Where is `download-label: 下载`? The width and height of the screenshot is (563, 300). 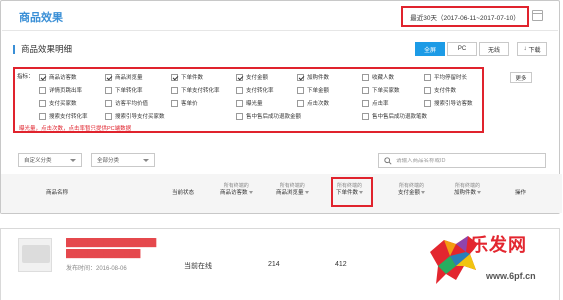
download-label: 下载 is located at coordinates (534, 50).